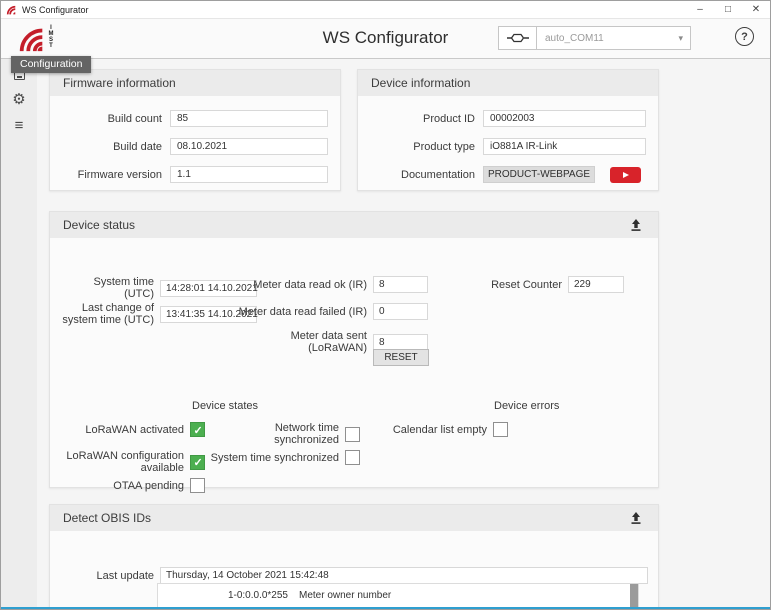  I want to click on close-button: ✕, so click(756, 9).